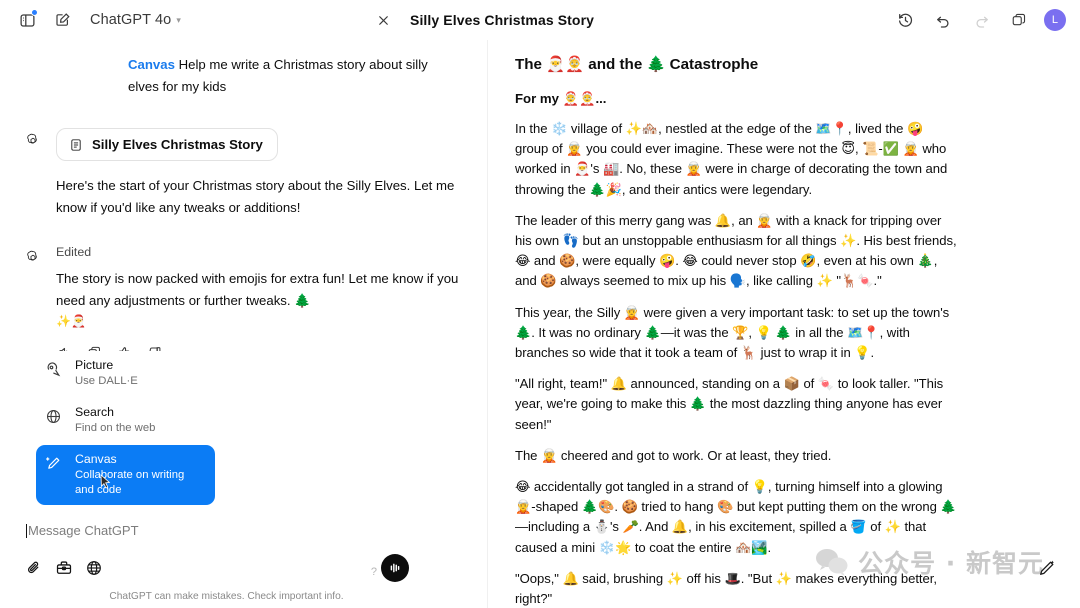  I want to click on redo-icon, so click(981, 20).